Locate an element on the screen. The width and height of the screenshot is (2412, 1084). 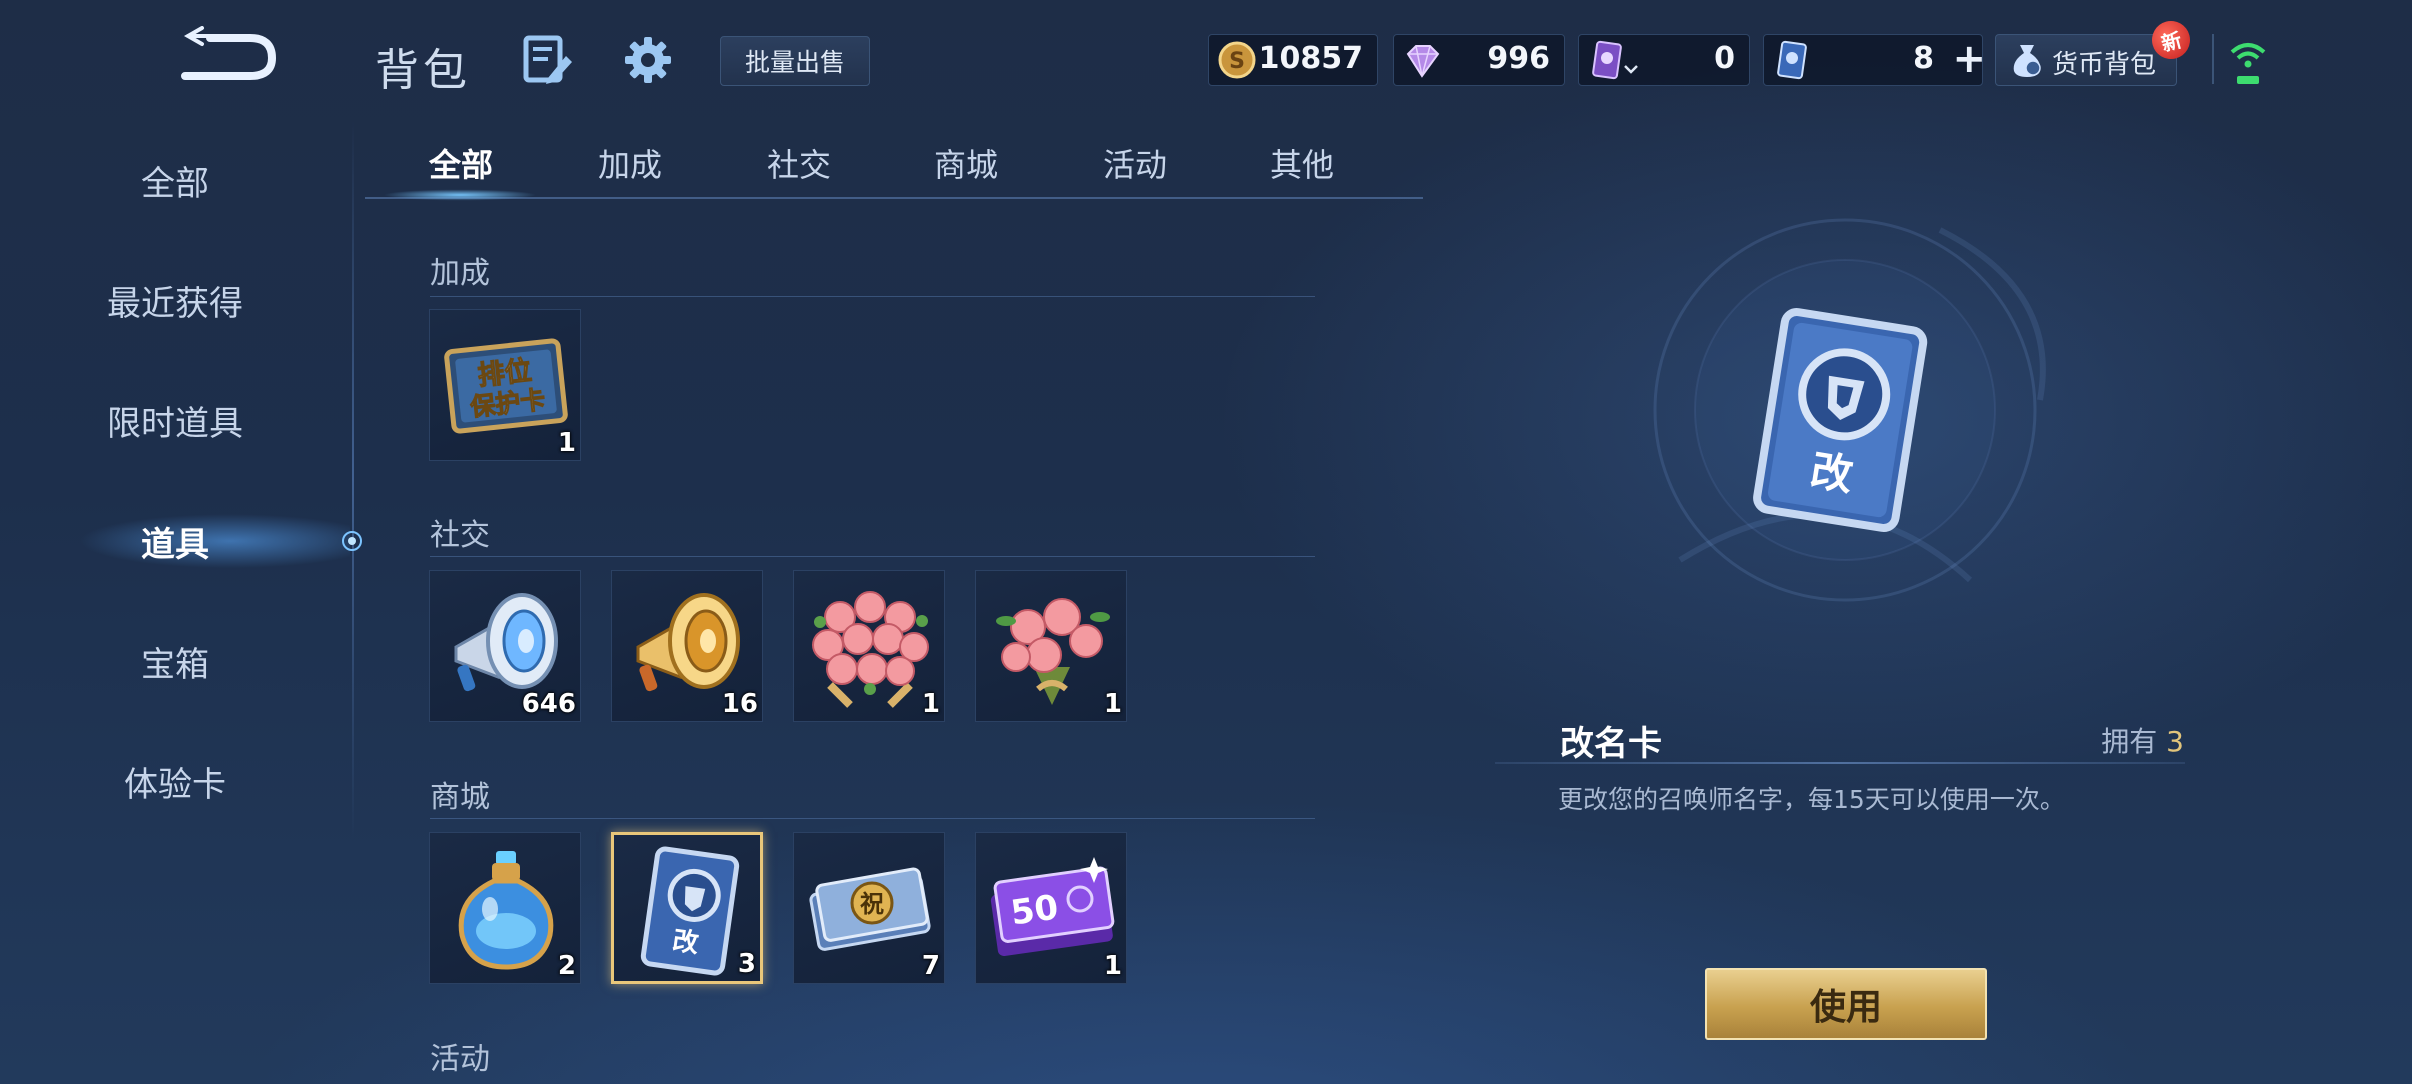
sidebar-divider is located at coordinates (353, 480).